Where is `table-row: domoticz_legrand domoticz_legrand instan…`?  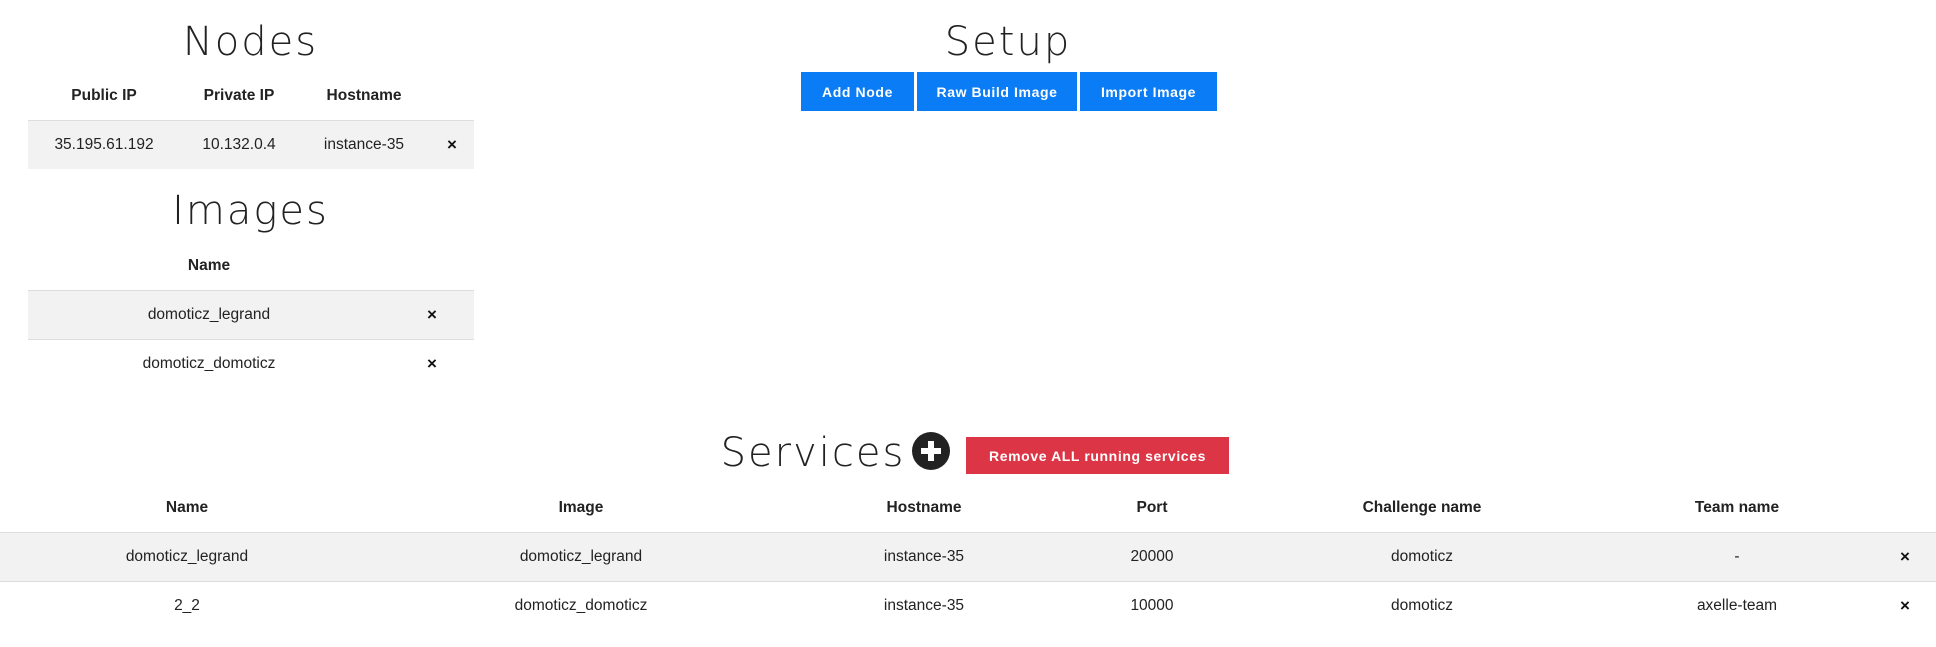 table-row: domoticz_legrand domoticz_legrand instan… is located at coordinates (968, 557).